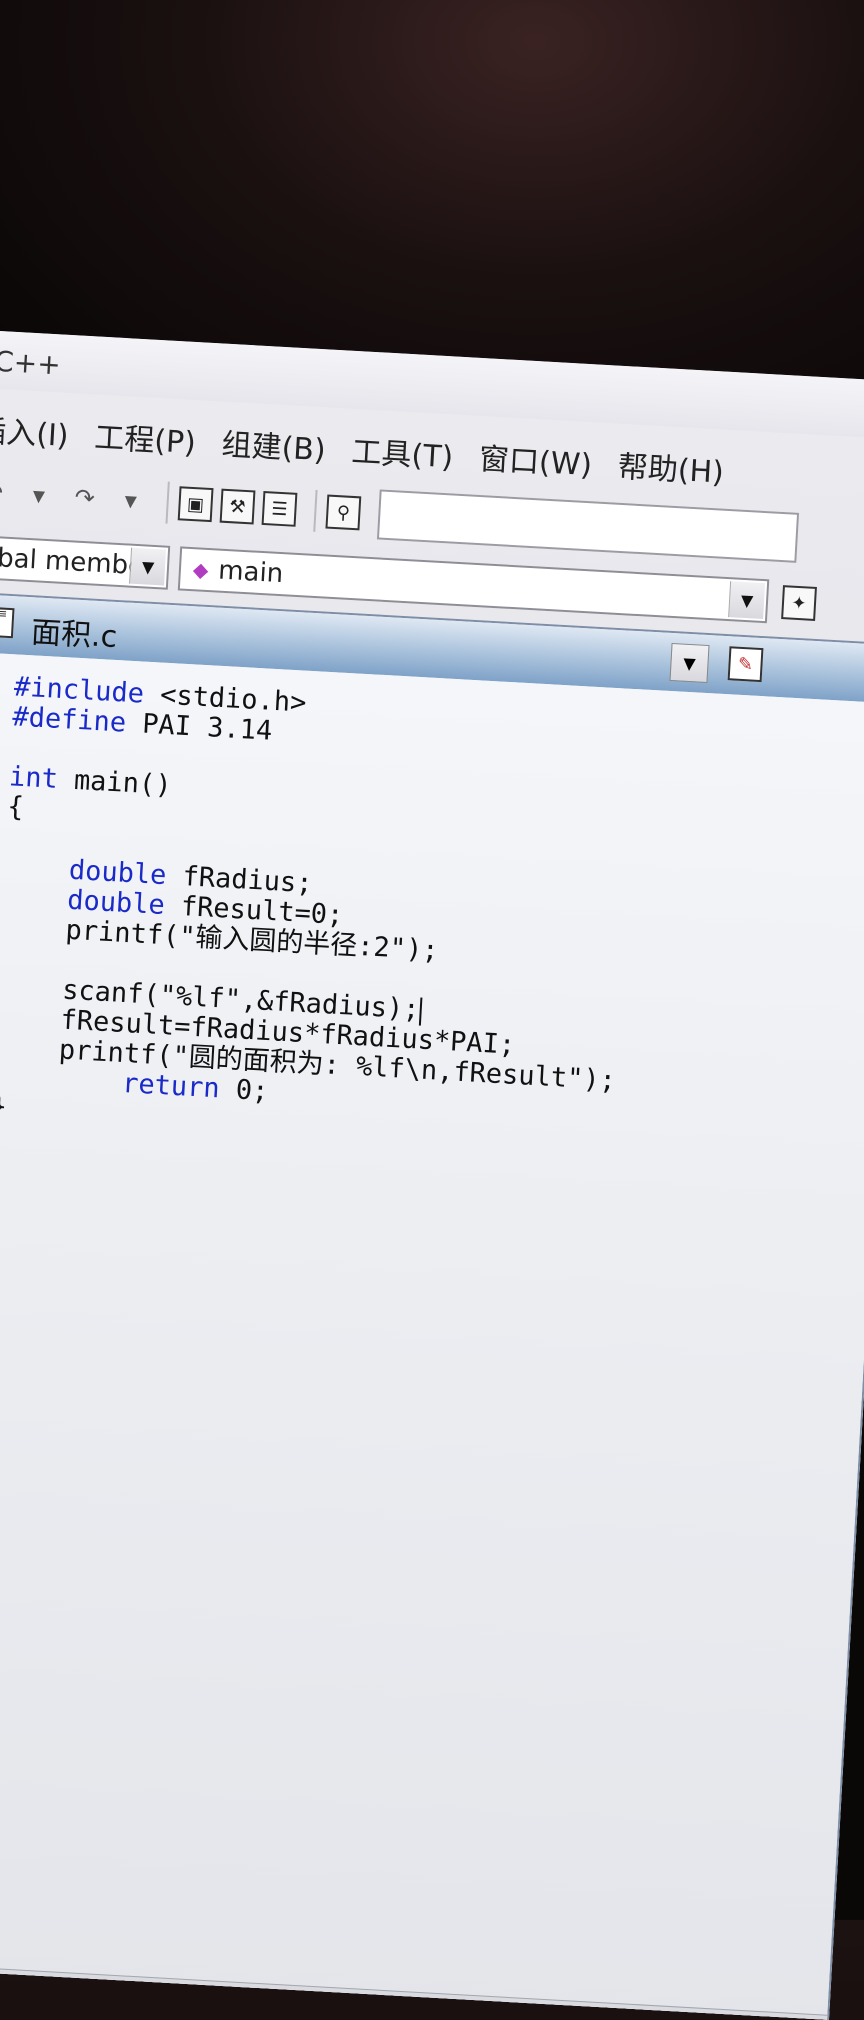 The height and width of the screenshot is (2020, 864). I want to click on menu-insert: 插入(I), so click(35, 430).